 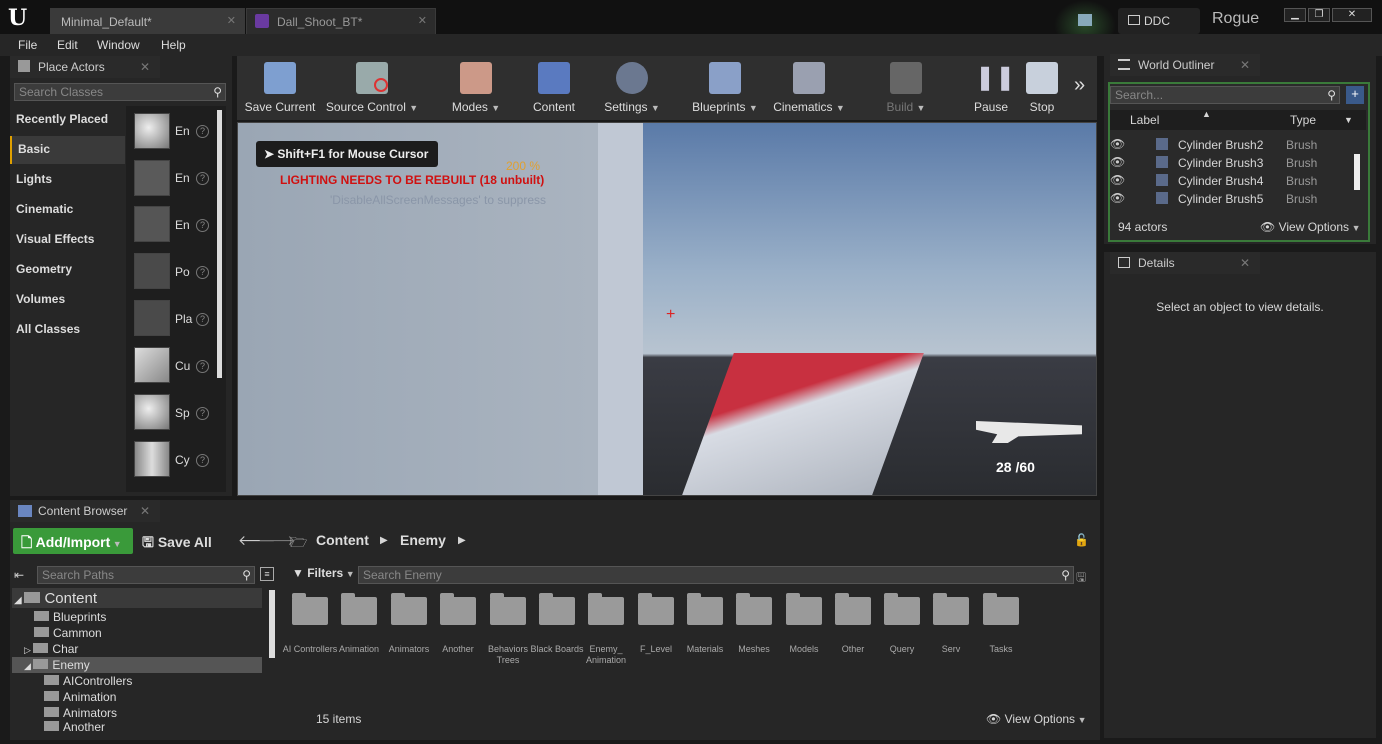 I want to click on maximize-button: ❐, so click(x=1319, y=15).